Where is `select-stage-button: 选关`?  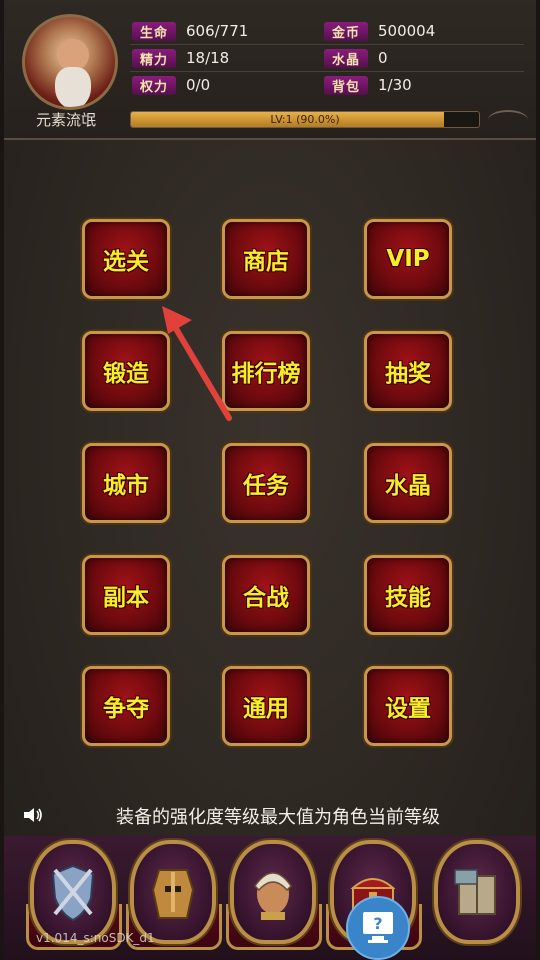 select-stage-button: 选关 is located at coordinates (126, 259).